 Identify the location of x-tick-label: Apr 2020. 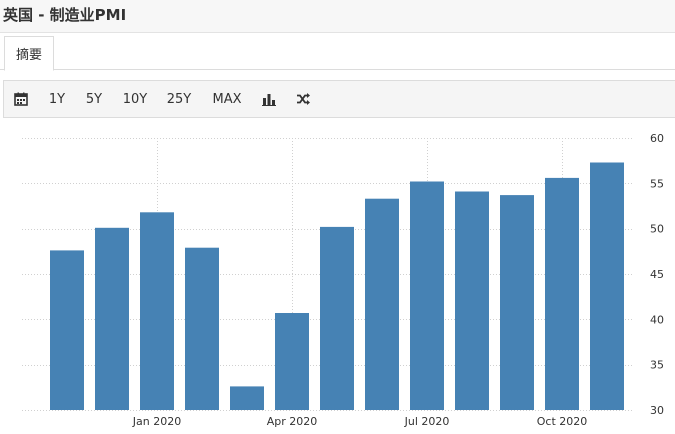
(292, 421).